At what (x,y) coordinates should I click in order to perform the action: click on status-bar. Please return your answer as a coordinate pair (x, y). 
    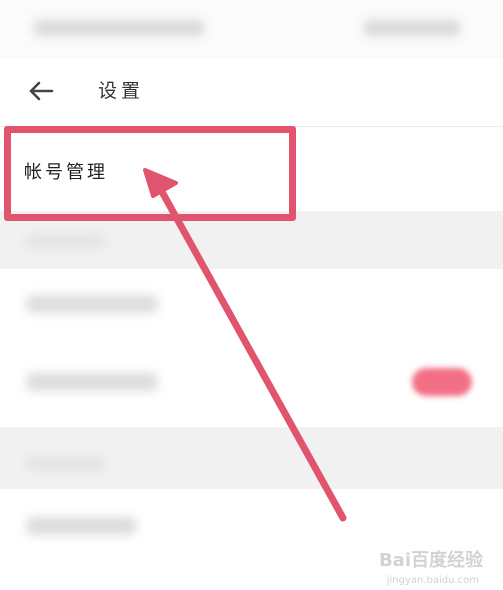
    Looking at the image, I should click on (251, 29).